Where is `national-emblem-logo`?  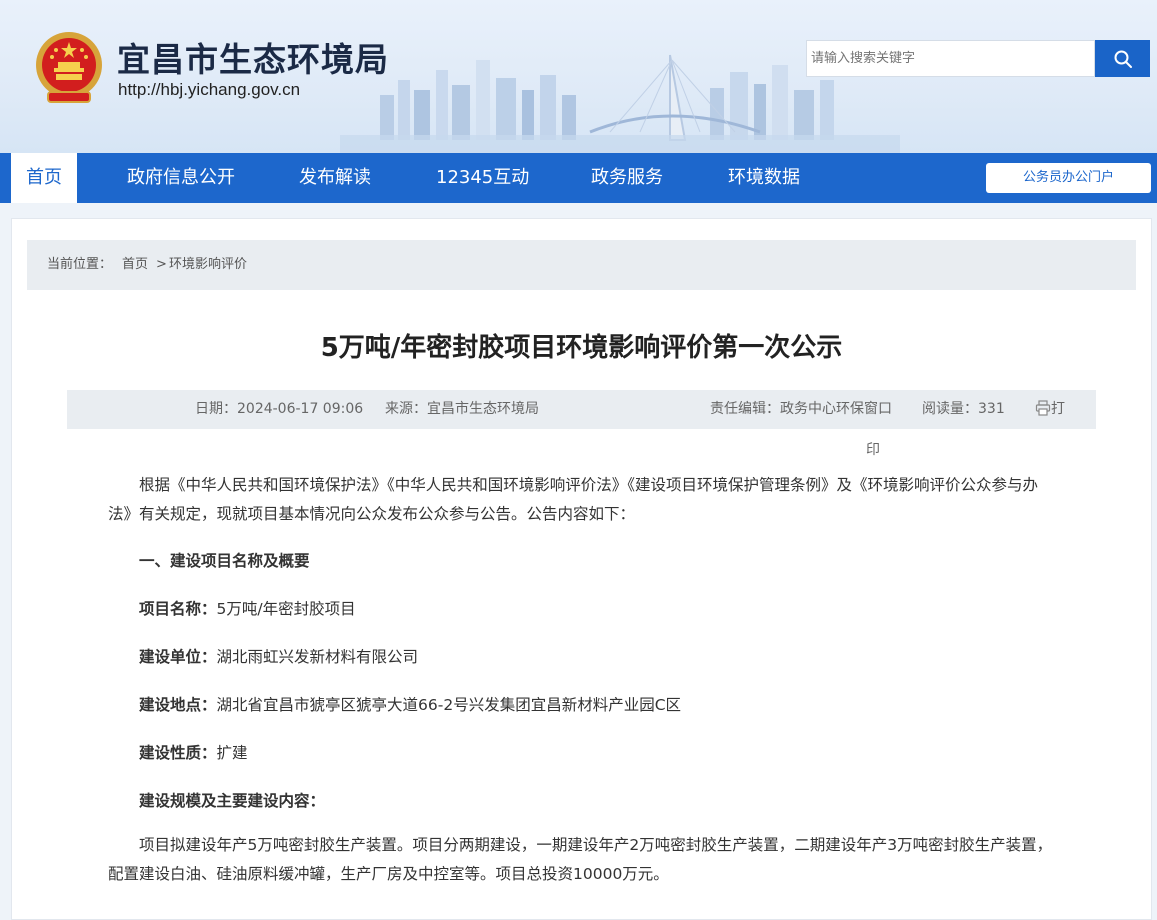 national-emblem-logo is located at coordinates (69, 67).